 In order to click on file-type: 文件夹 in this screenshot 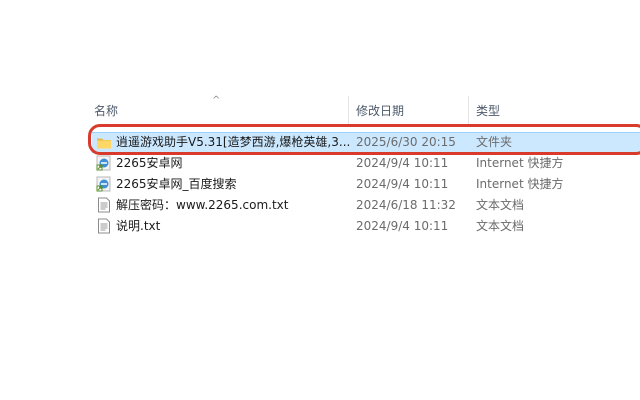, I will do `click(494, 142)`.